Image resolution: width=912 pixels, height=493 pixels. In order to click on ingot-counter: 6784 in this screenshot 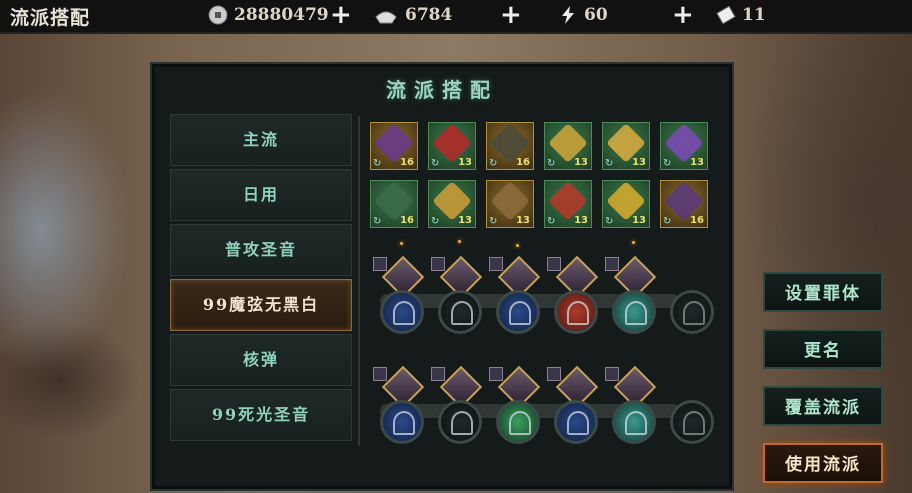, I will do `click(412, 15)`.